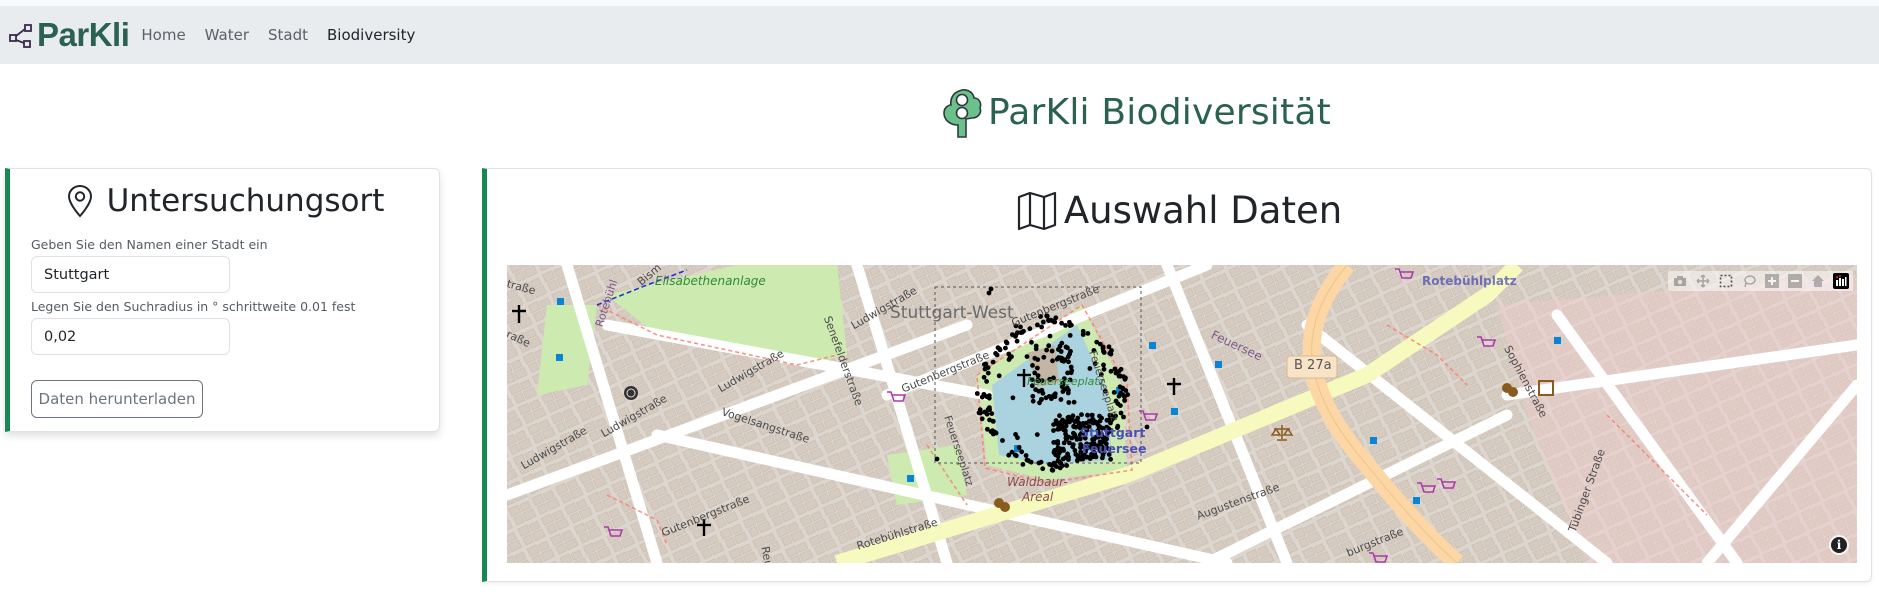 The width and height of the screenshot is (1879, 598). Describe the element at coordinates (69, 35) in the screenshot. I see `brand-logo: ParKli` at that location.